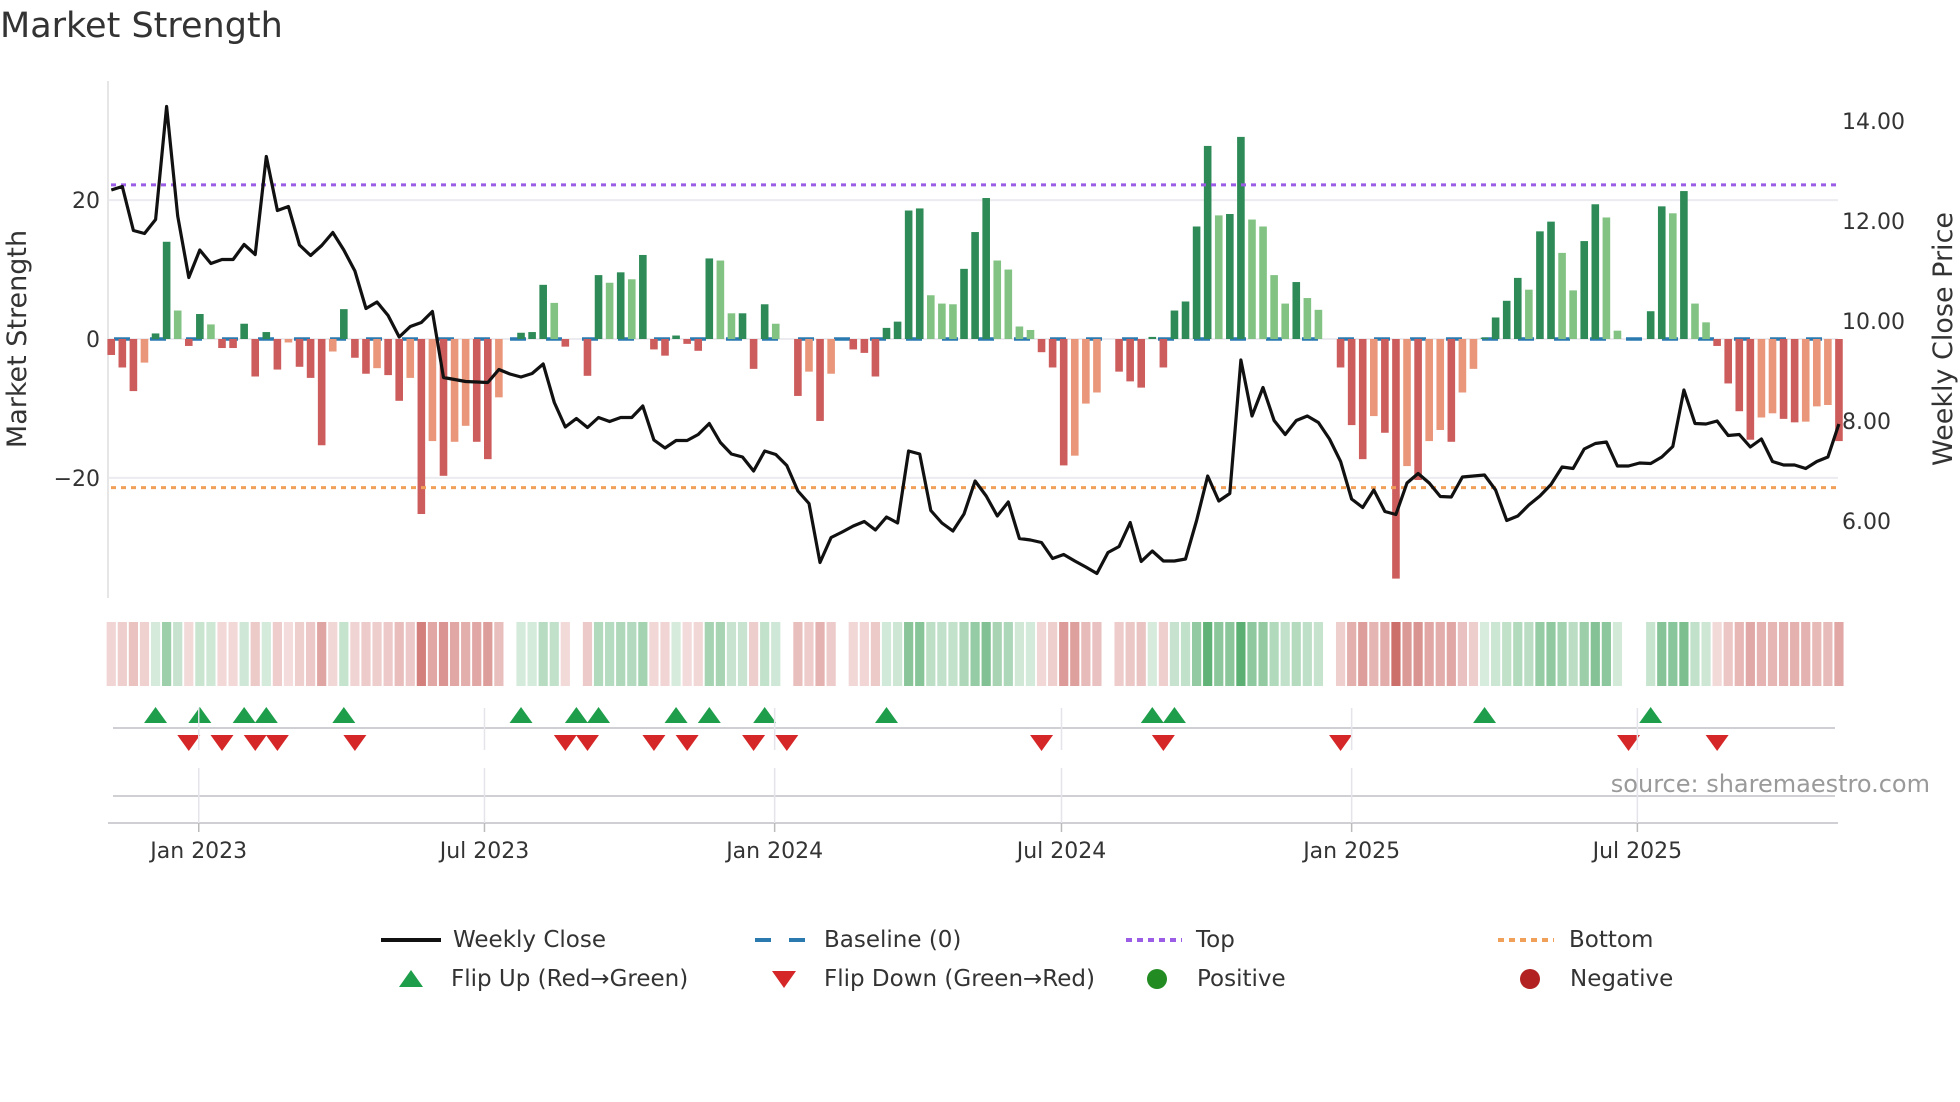 This screenshot has width=1960, height=1102. Describe the element at coordinates (1943, 339) in the screenshot. I see `y2-axis-label: Weekly Close Price` at that location.